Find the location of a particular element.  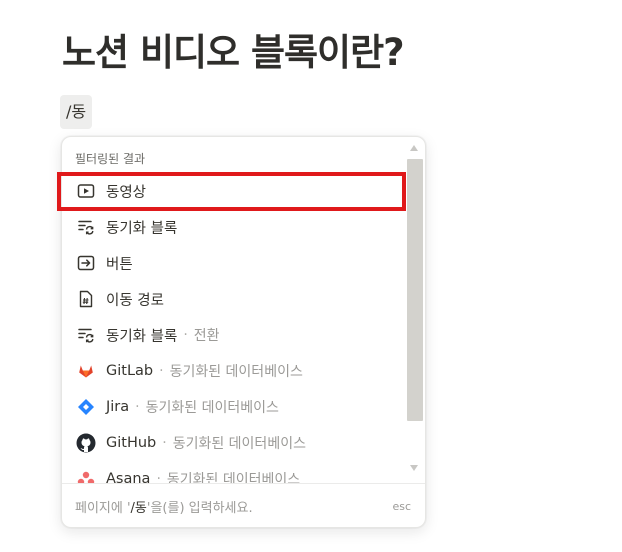

menu-item-gitlab: GitLab · 동기화된 데이터베이스 is located at coordinates (234, 371).